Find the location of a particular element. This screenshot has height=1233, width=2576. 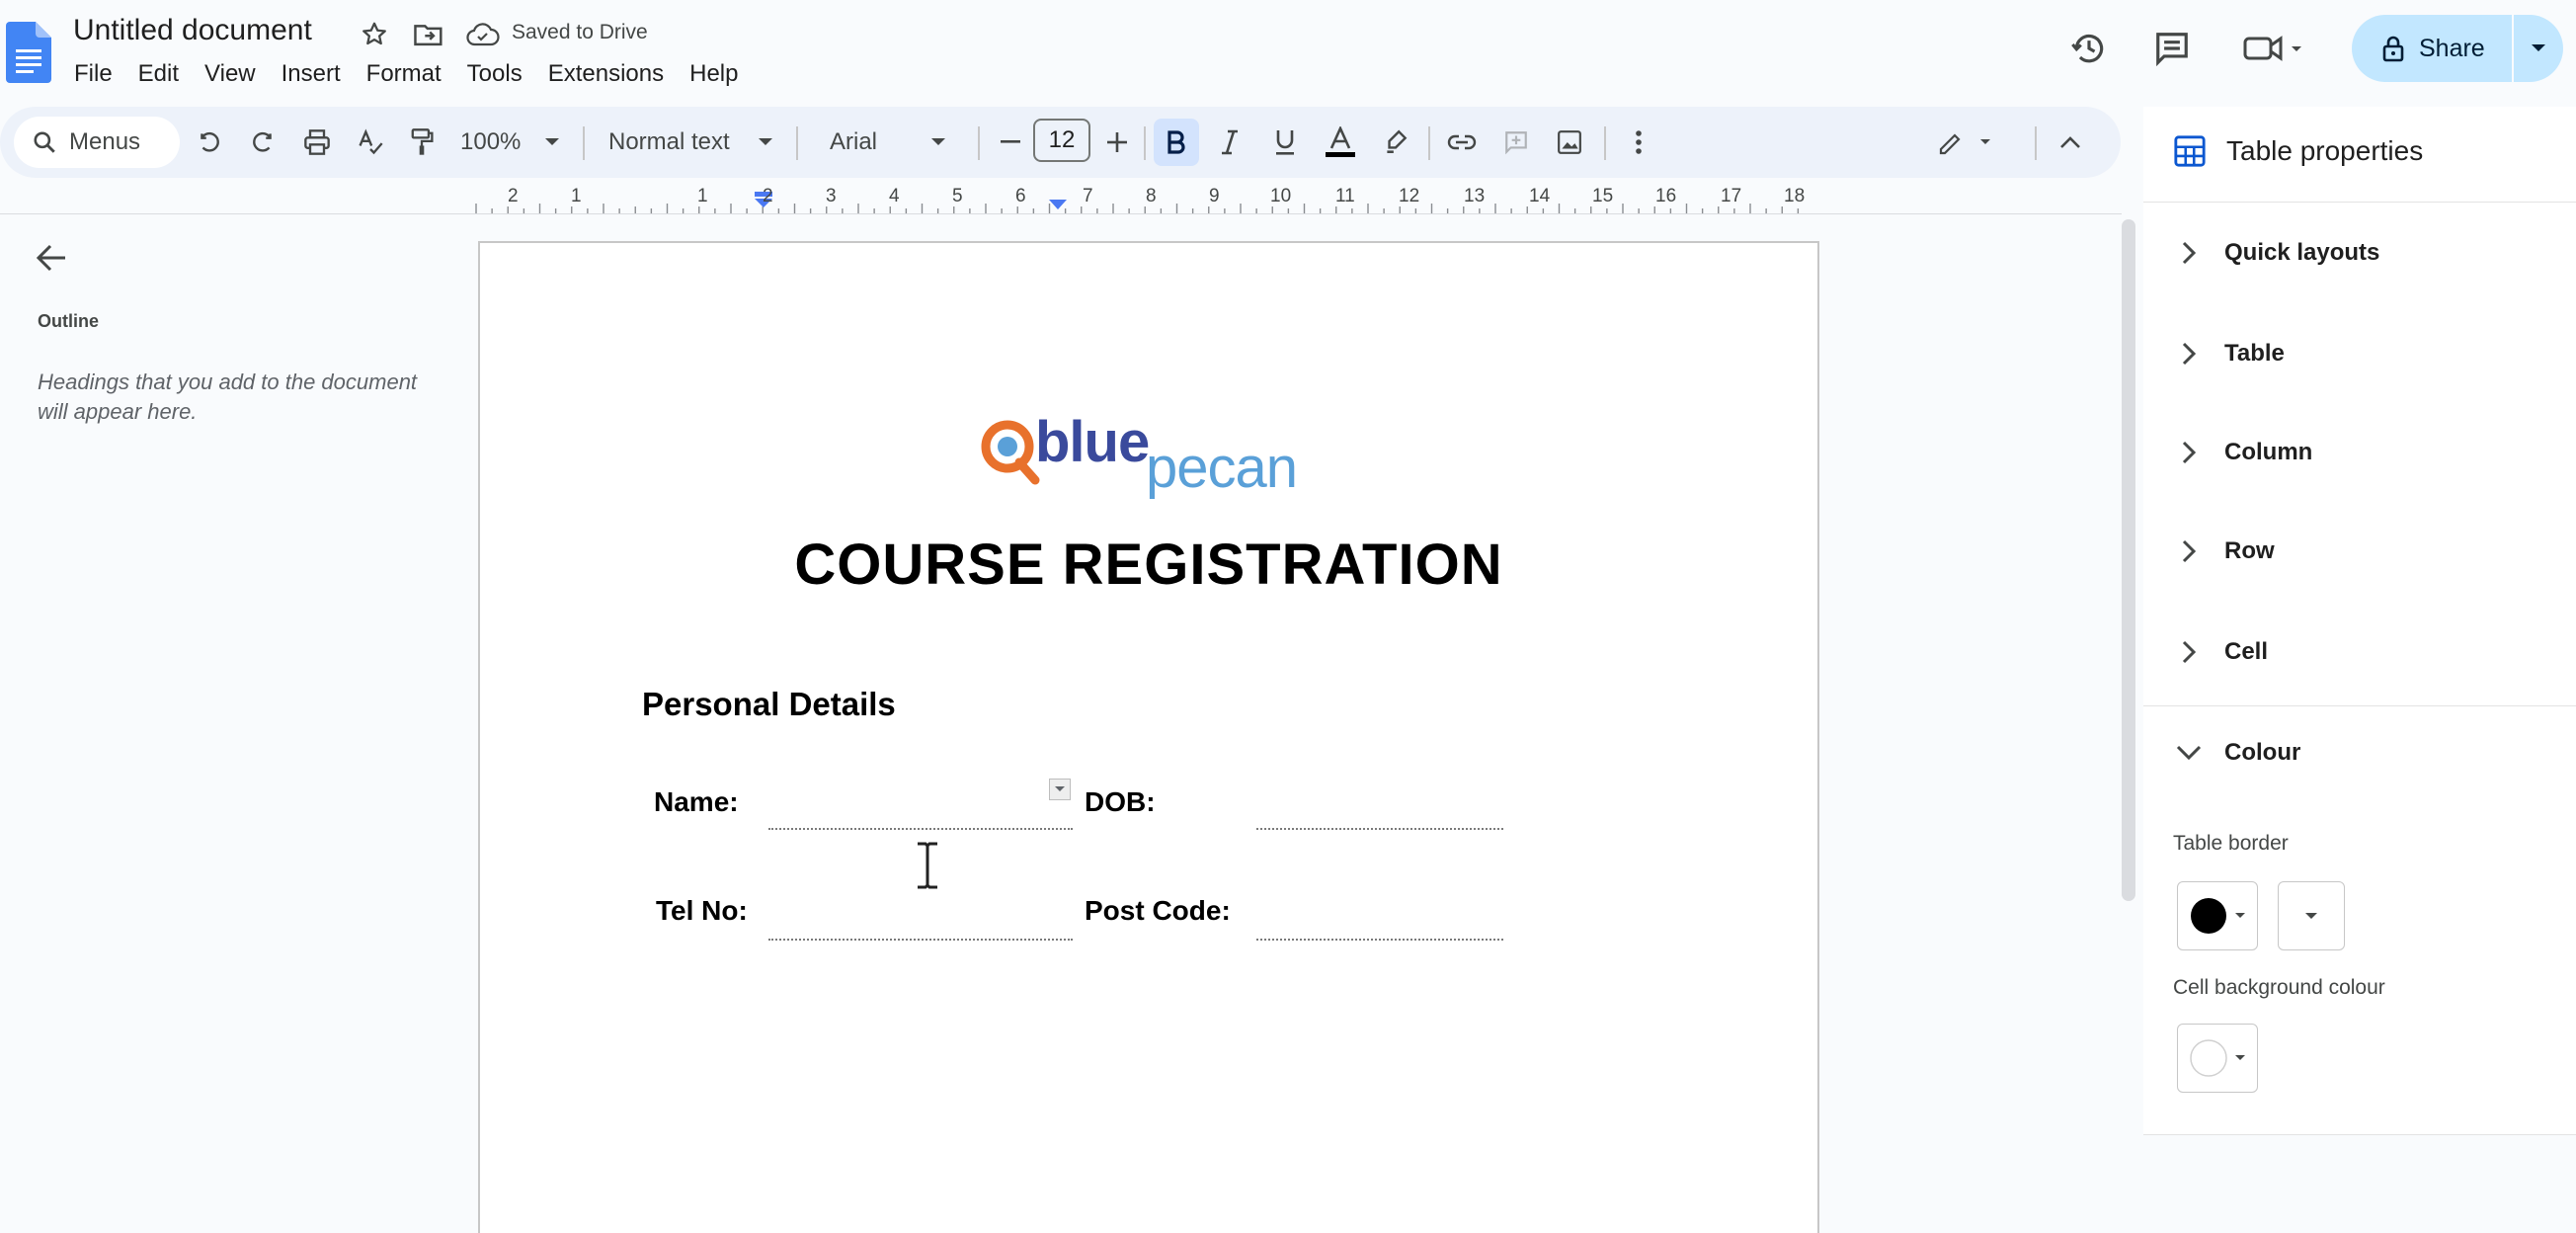

table-border-label: Table border is located at coordinates (2231, 844).